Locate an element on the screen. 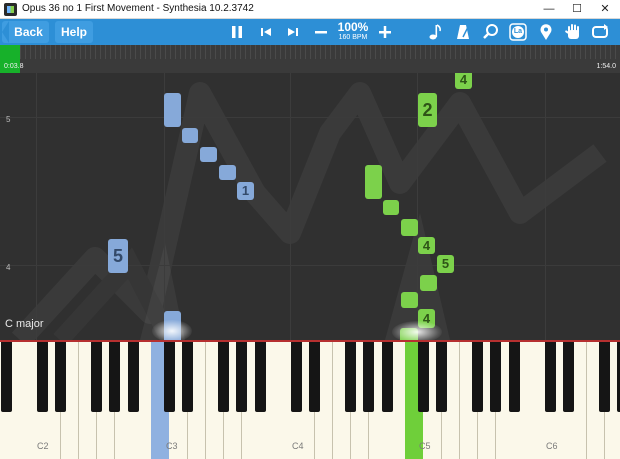  metronome-icon is located at coordinates (463, 32).